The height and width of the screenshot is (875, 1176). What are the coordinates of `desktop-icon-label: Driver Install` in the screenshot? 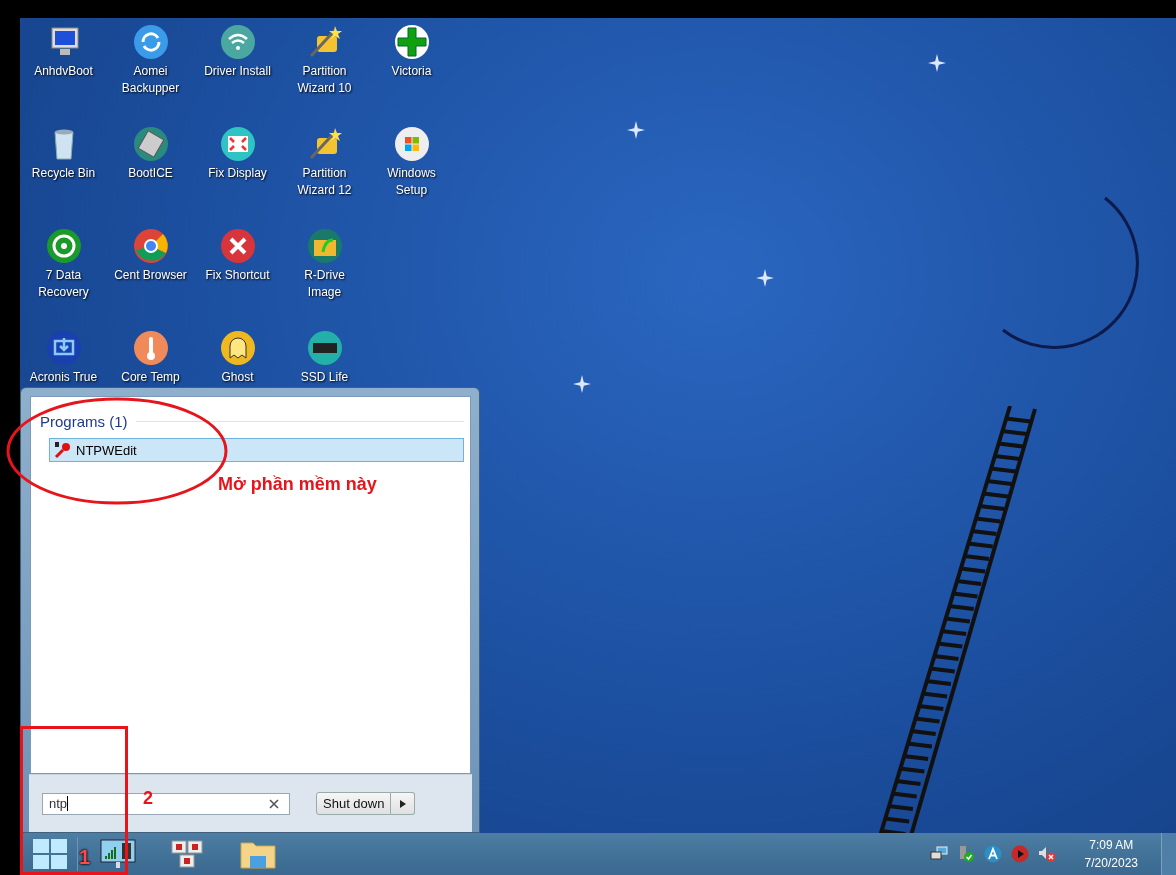 It's located at (237, 71).